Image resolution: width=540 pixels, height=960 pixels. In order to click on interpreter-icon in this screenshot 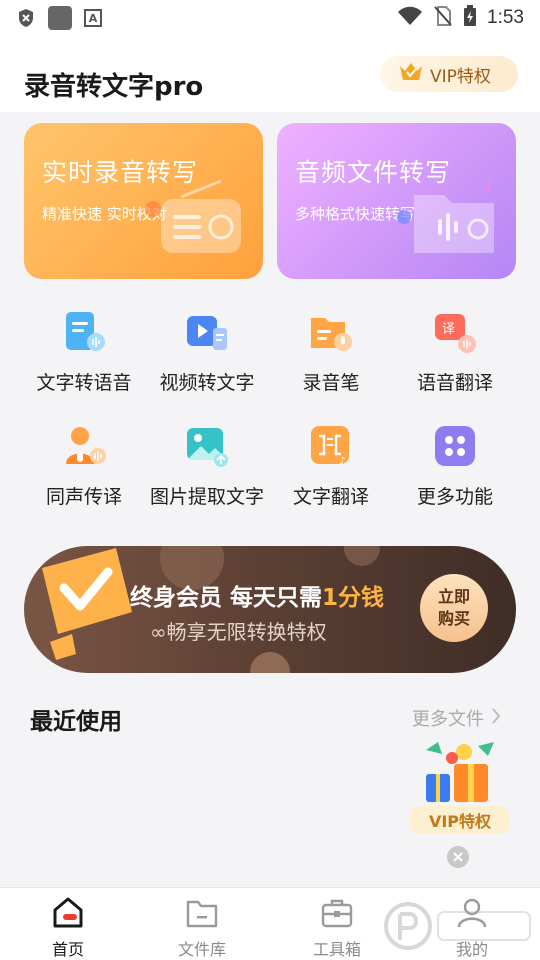, I will do `click(84, 446)`.